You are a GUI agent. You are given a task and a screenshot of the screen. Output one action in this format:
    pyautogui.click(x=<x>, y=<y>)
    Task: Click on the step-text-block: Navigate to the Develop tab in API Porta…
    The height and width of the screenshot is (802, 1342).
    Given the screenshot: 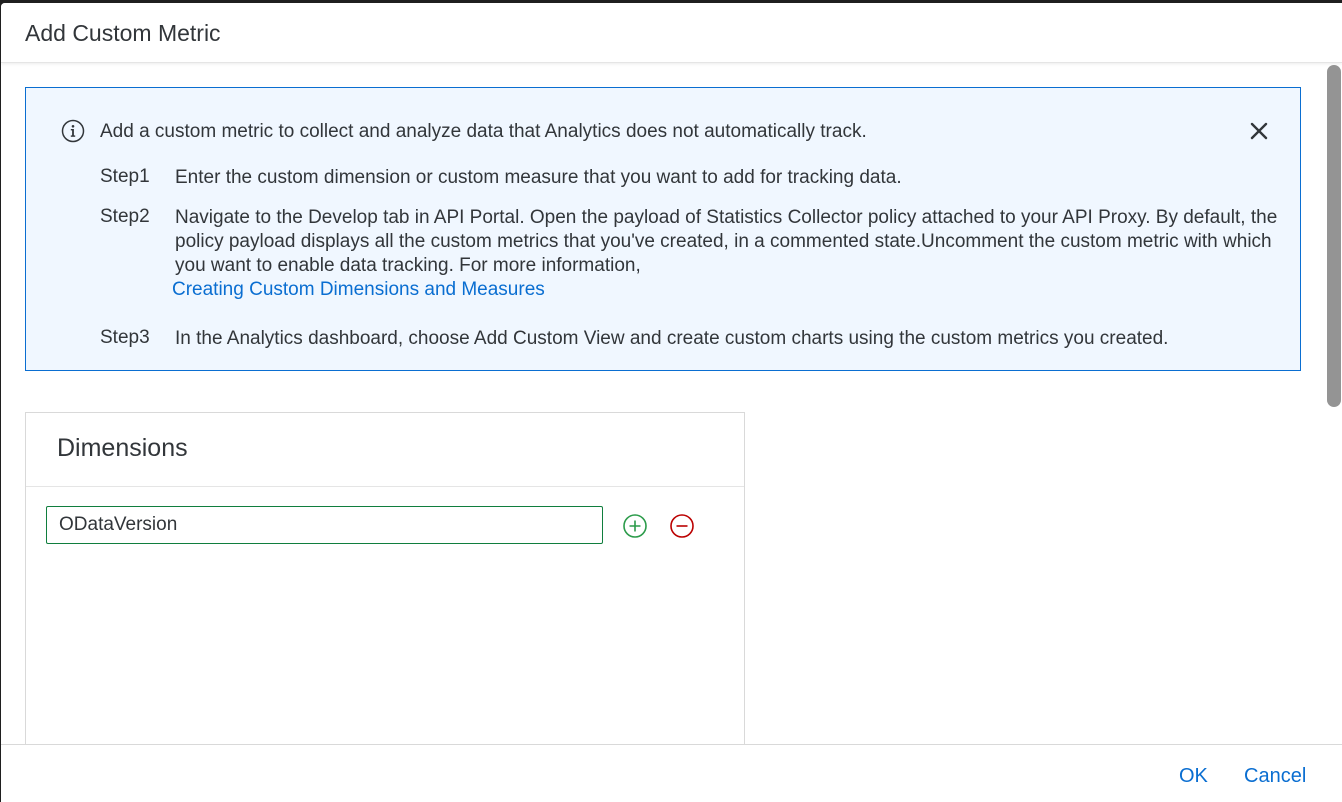 What is the action you would take?
    pyautogui.click(x=728, y=254)
    